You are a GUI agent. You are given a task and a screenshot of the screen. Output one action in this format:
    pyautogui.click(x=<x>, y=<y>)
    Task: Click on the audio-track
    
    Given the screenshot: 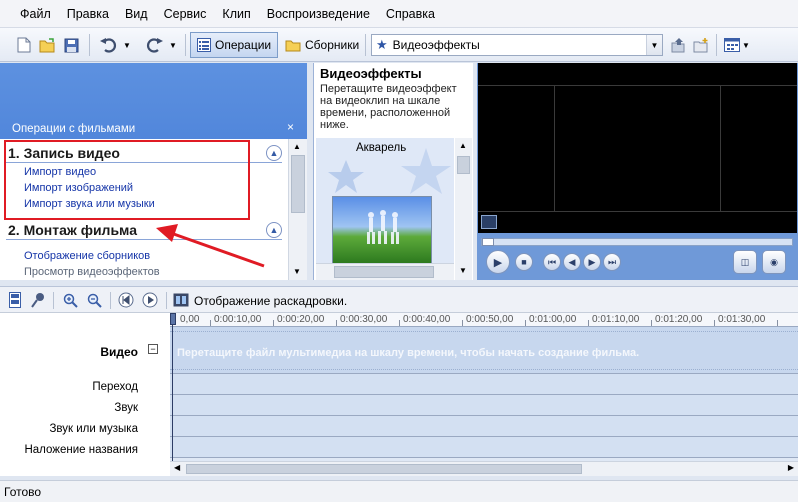 What is the action you would take?
    pyautogui.click(x=484, y=405)
    